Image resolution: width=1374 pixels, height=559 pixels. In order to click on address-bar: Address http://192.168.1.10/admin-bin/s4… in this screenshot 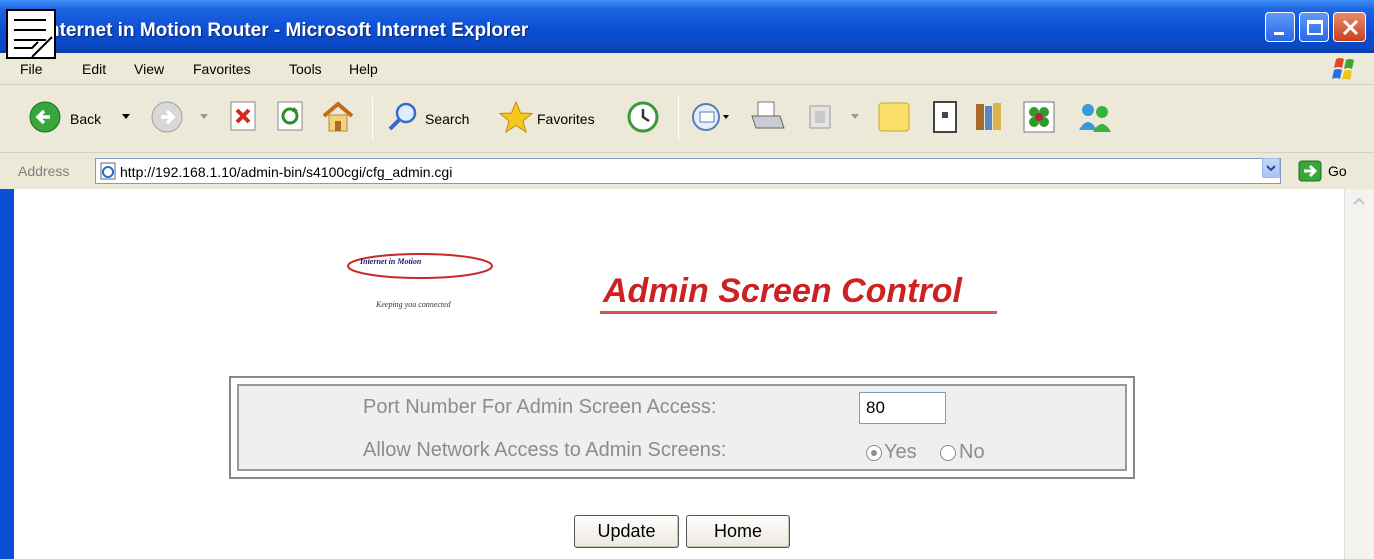, I will do `click(687, 171)`.